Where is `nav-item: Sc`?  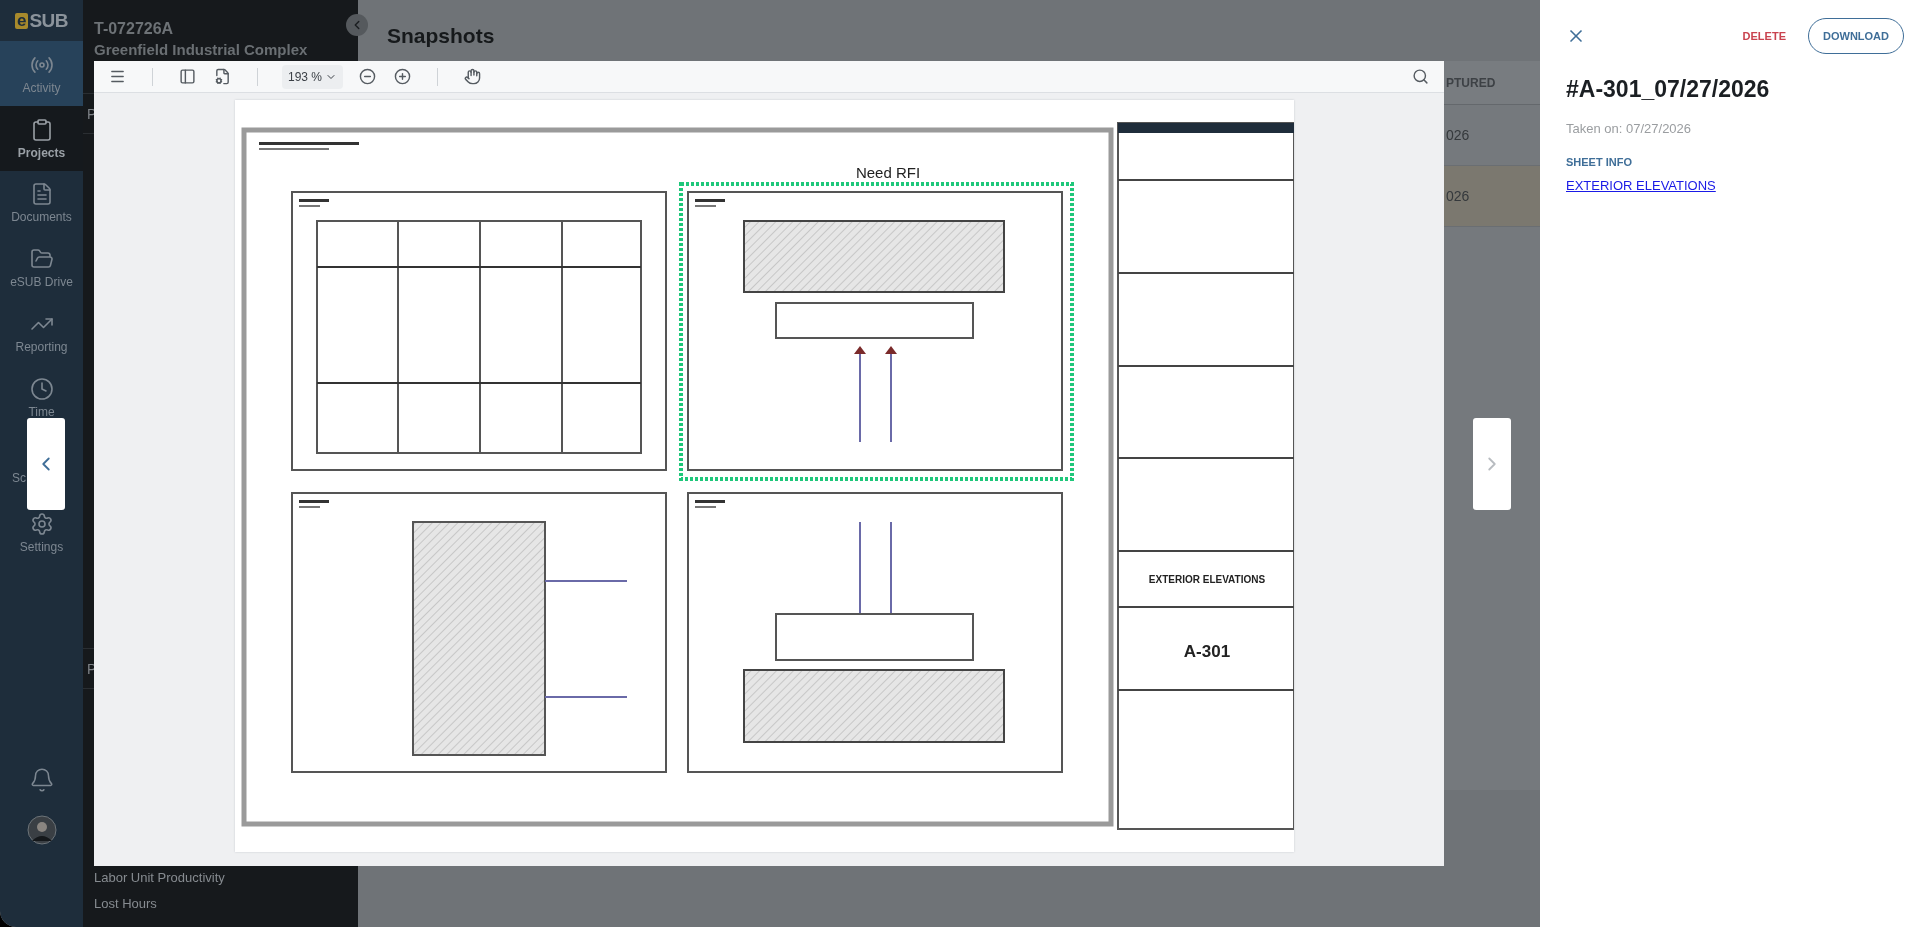 nav-item: Sc is located at coordinates (13, 478).